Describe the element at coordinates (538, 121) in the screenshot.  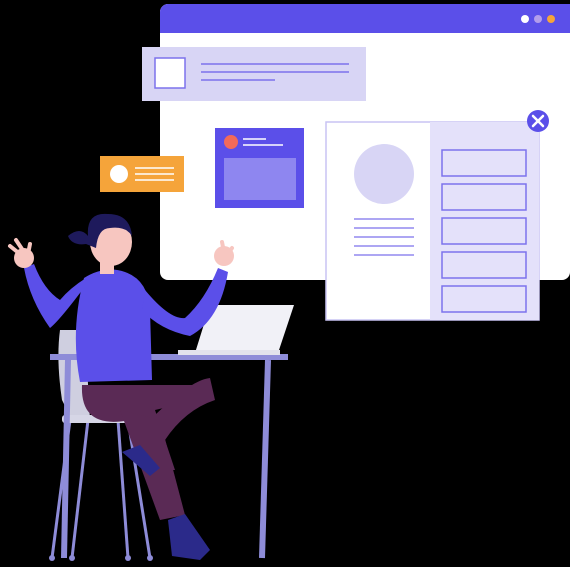
I see `close-icon` at that location.